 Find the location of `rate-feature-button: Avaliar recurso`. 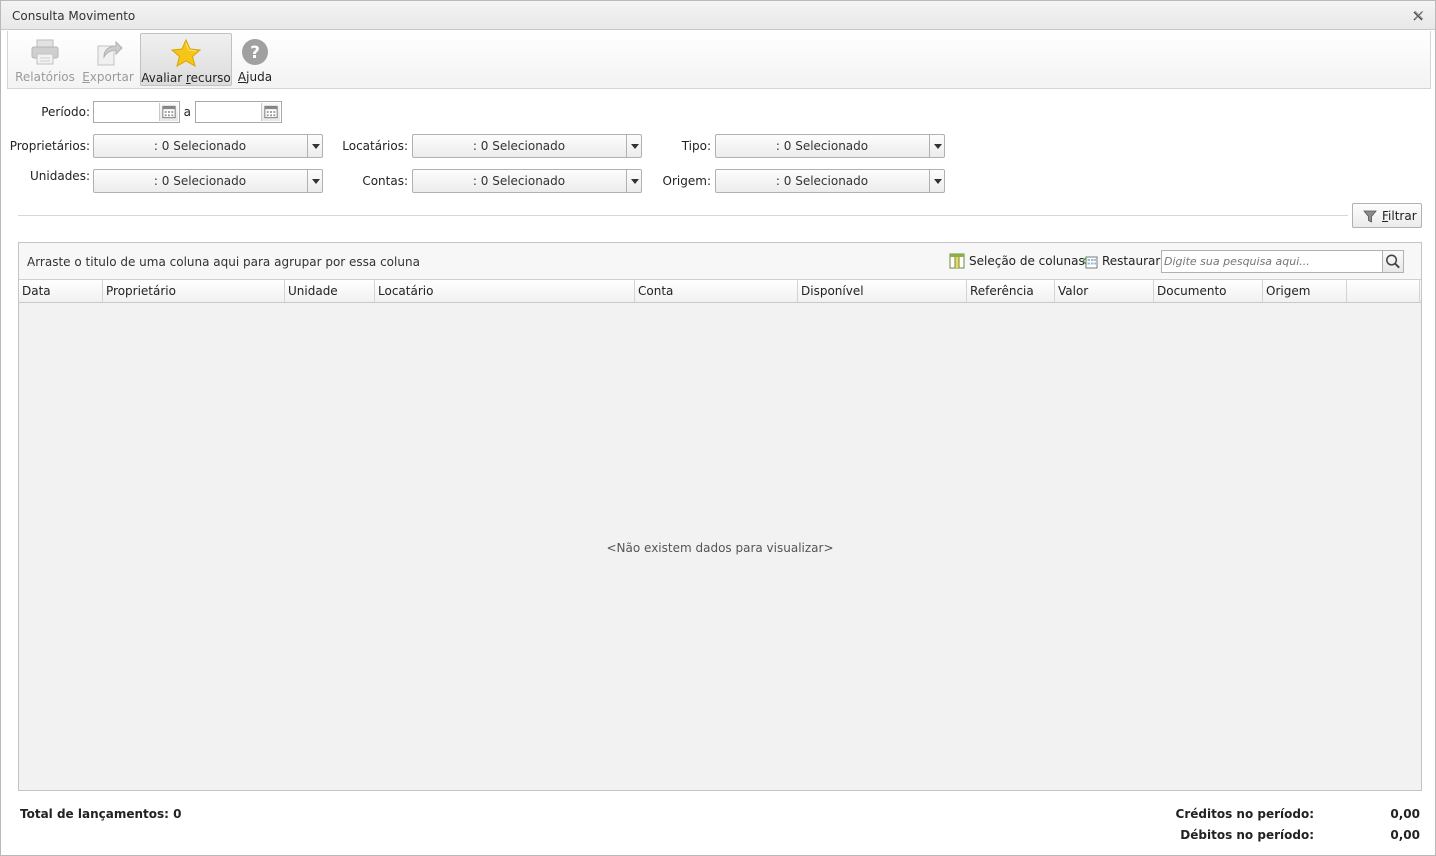

rate-feature-button: Avaliar recurso is located at coordinates (186, 59).